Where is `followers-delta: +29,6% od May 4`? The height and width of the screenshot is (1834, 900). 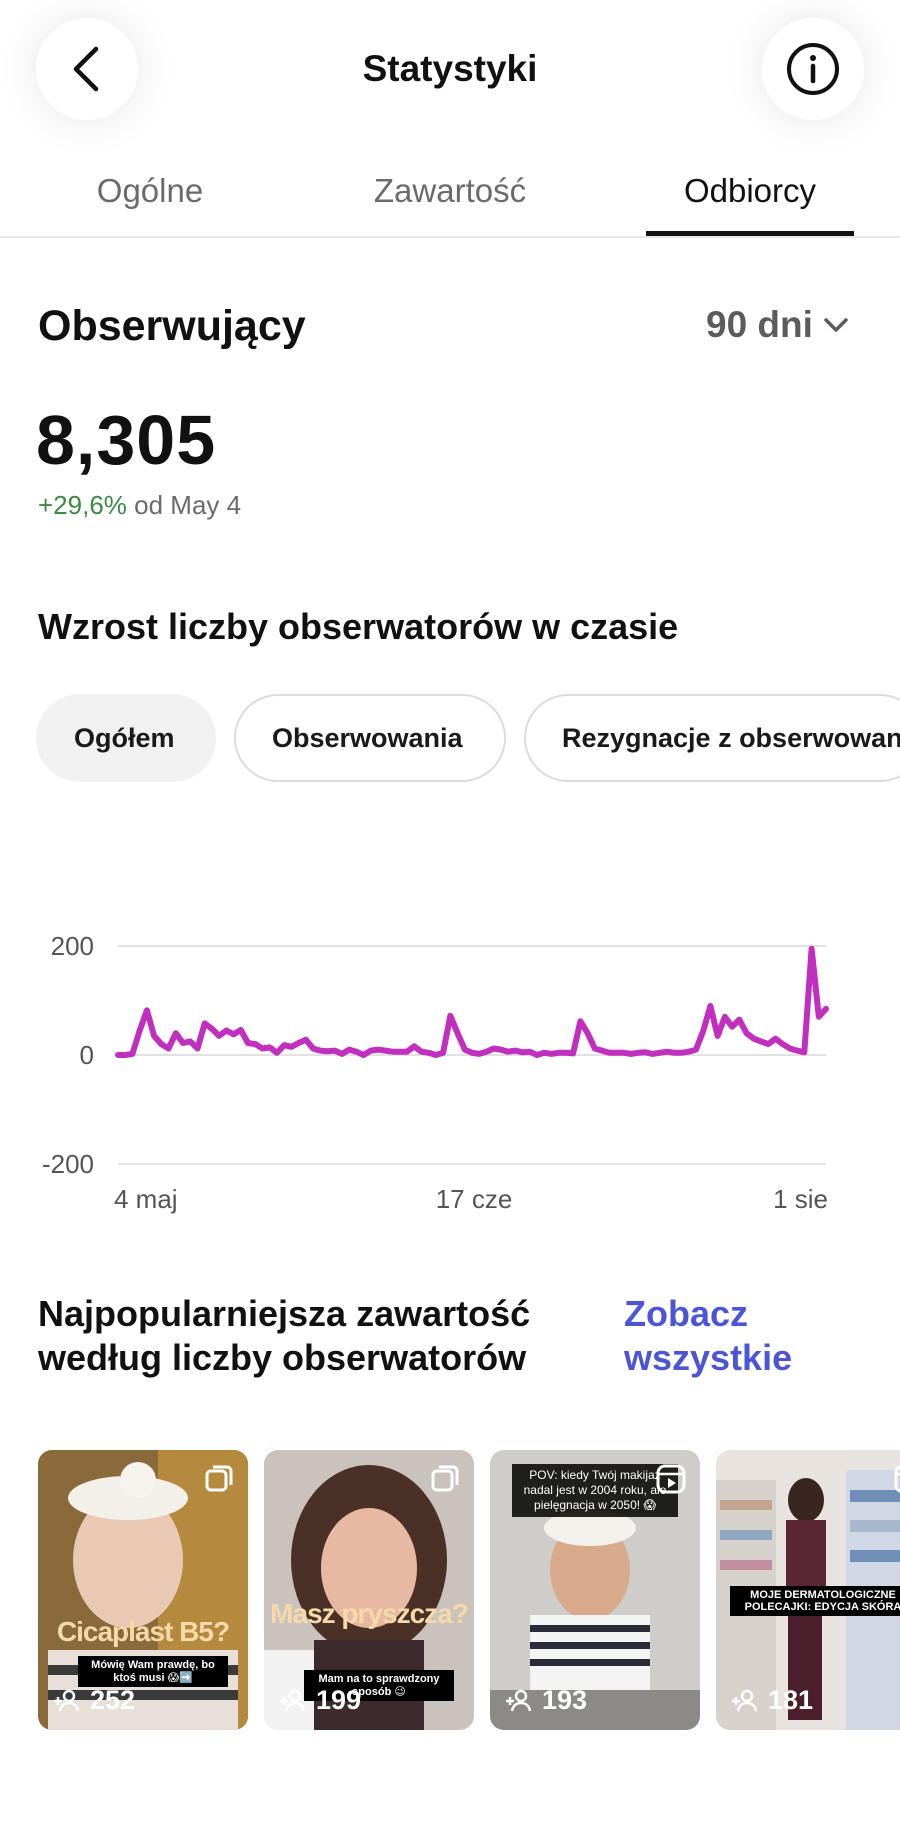
followers-delta: +29,6% od May 4 is located at coordinates (139, 505).